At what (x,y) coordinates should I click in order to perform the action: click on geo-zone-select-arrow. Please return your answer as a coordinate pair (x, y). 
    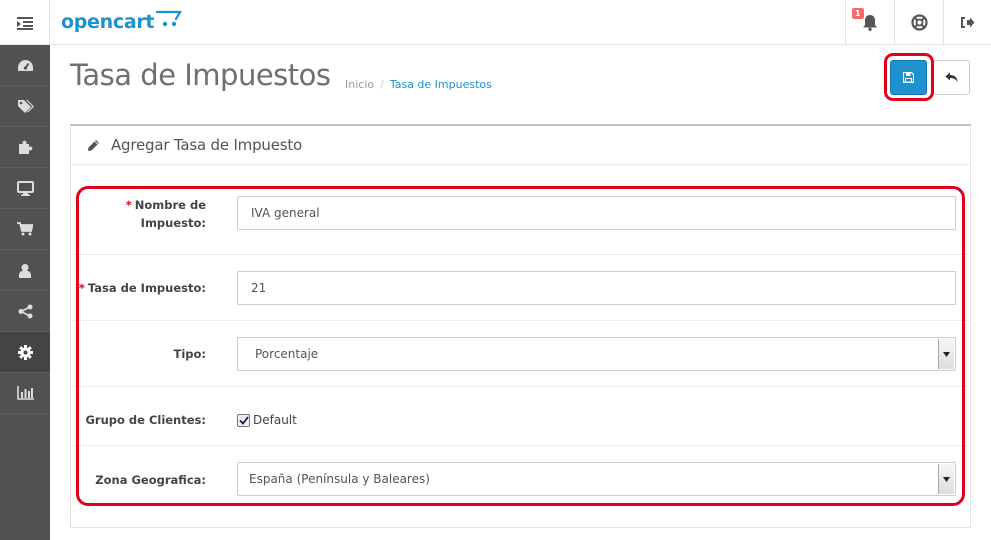
    Looking at the image, I should click on (946, 479).